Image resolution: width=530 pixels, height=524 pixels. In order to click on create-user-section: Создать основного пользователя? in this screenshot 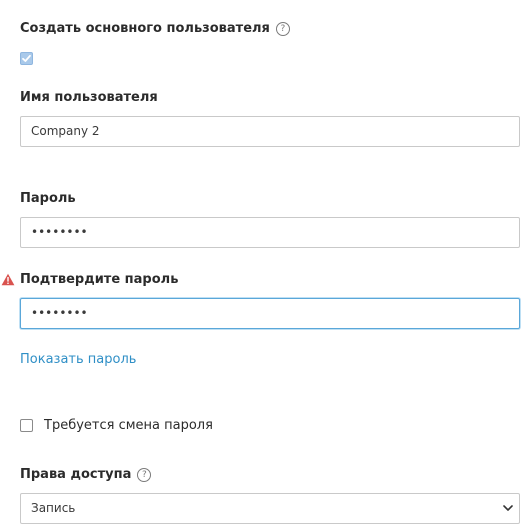, I will do `click(155, 29)`.